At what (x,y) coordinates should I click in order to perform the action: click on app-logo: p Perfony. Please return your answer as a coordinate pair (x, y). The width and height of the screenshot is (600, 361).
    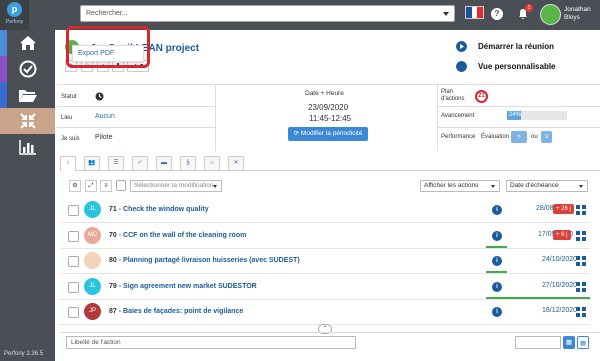
    Looking at the image, I should click on (14, 15).